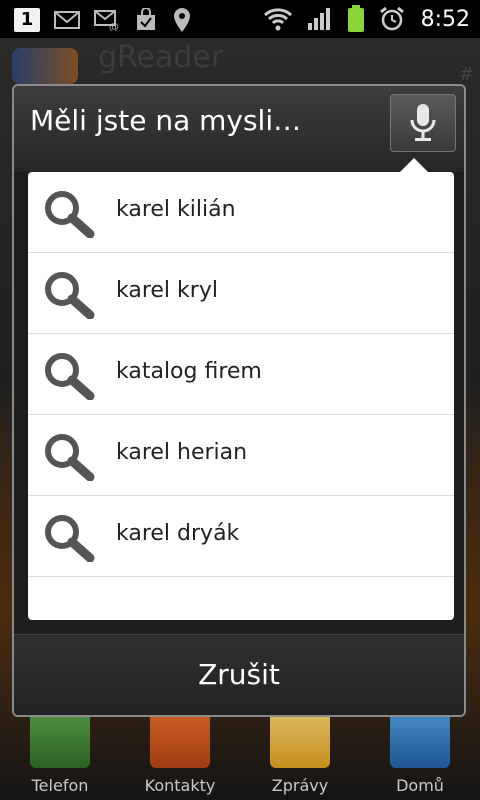 Image resolution: width=480 pixels, height=800 pixels. Describe the element at coordinates (189, 371) in the screenshot. I see `suggestion-text: katalog firem` at that location.